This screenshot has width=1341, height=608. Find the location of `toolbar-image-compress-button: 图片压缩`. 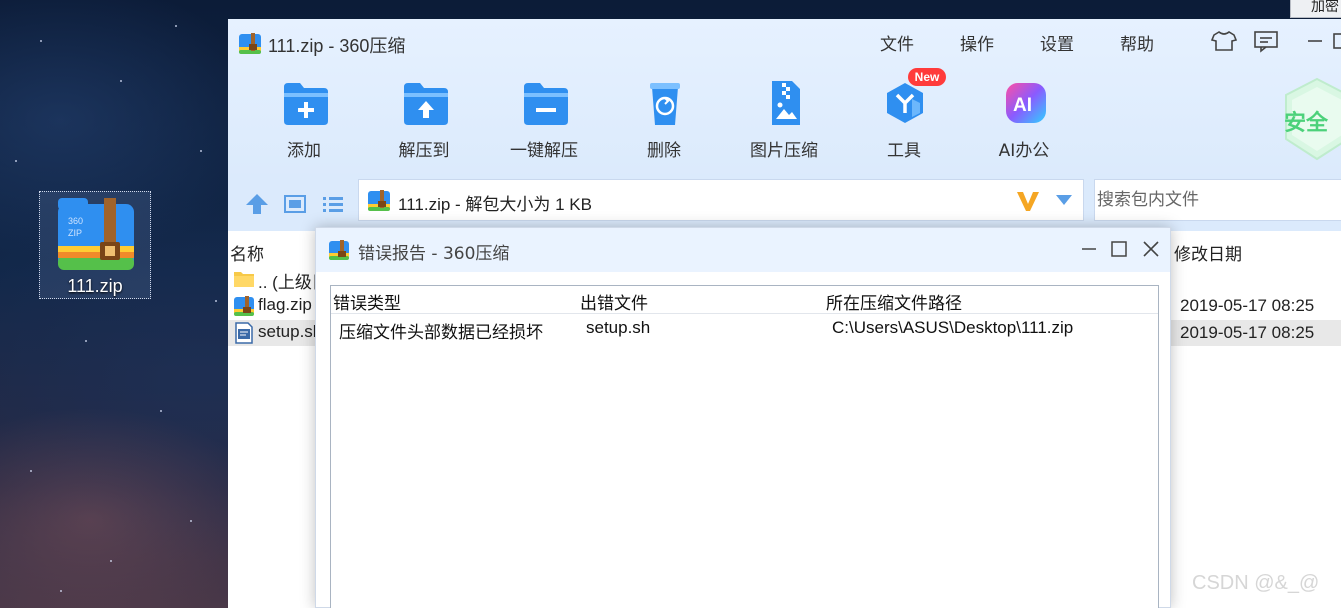

toolbar-image-compress-button: 图片压缩 is located at coordinates (784, 121).